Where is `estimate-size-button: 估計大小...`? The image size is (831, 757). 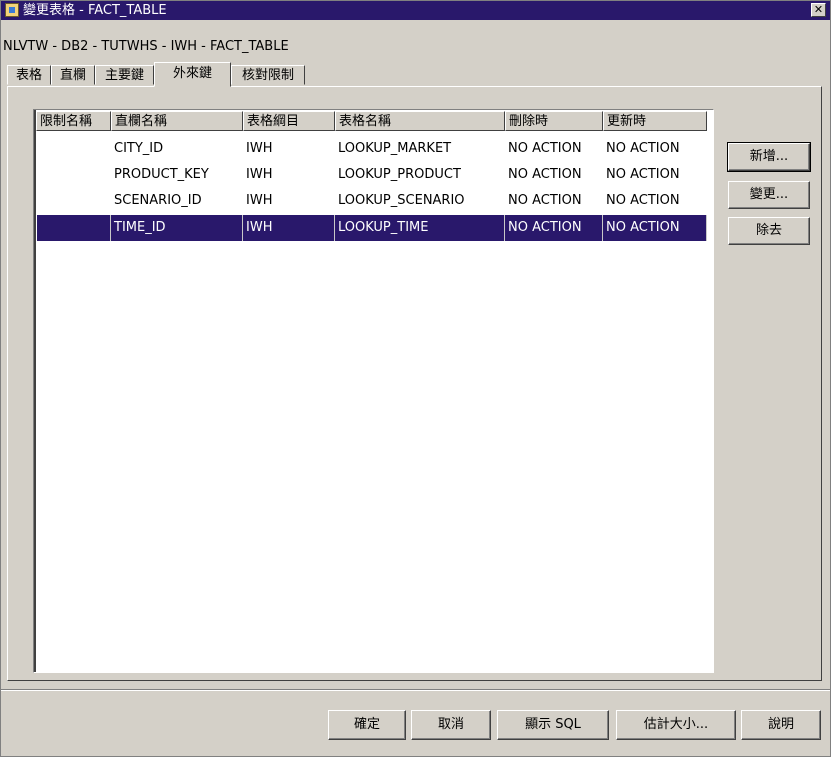 estimate-size-button: 估計大小... is located at coordinates (676, 725).